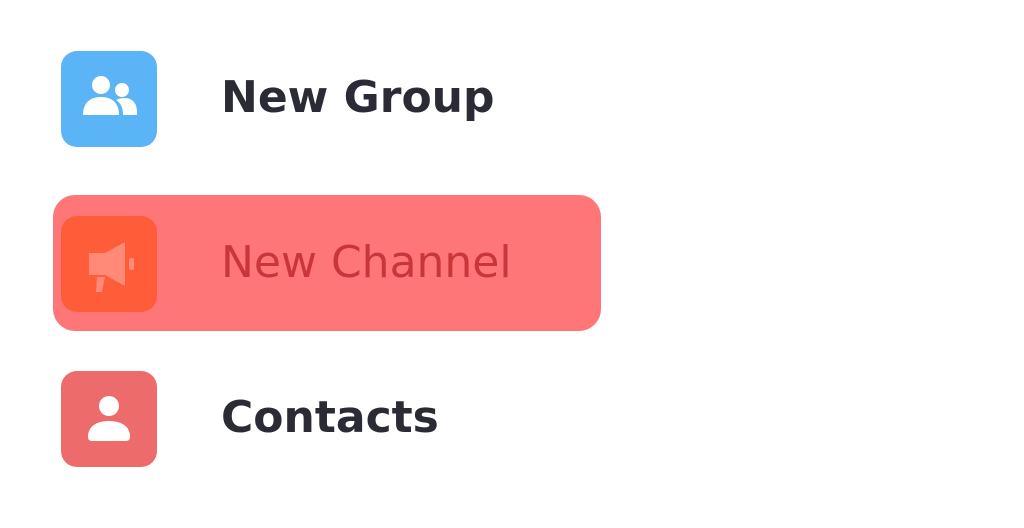 The image size is (1024, 528). I want to click on menu-item-label: Contacts, so click(330, 417).